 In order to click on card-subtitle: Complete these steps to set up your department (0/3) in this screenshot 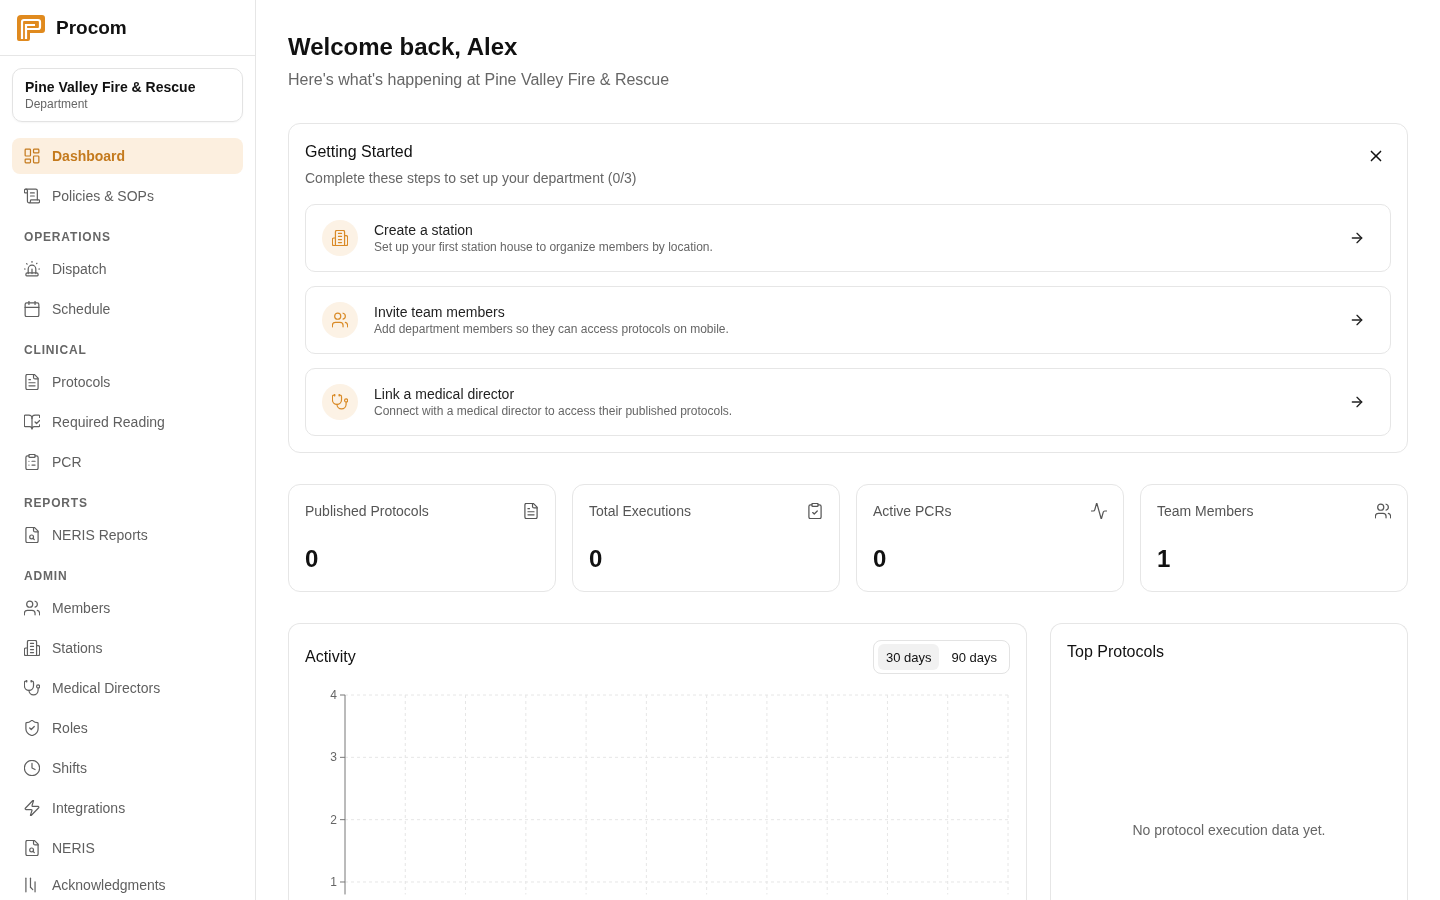, I will do `click(471, 178)`.